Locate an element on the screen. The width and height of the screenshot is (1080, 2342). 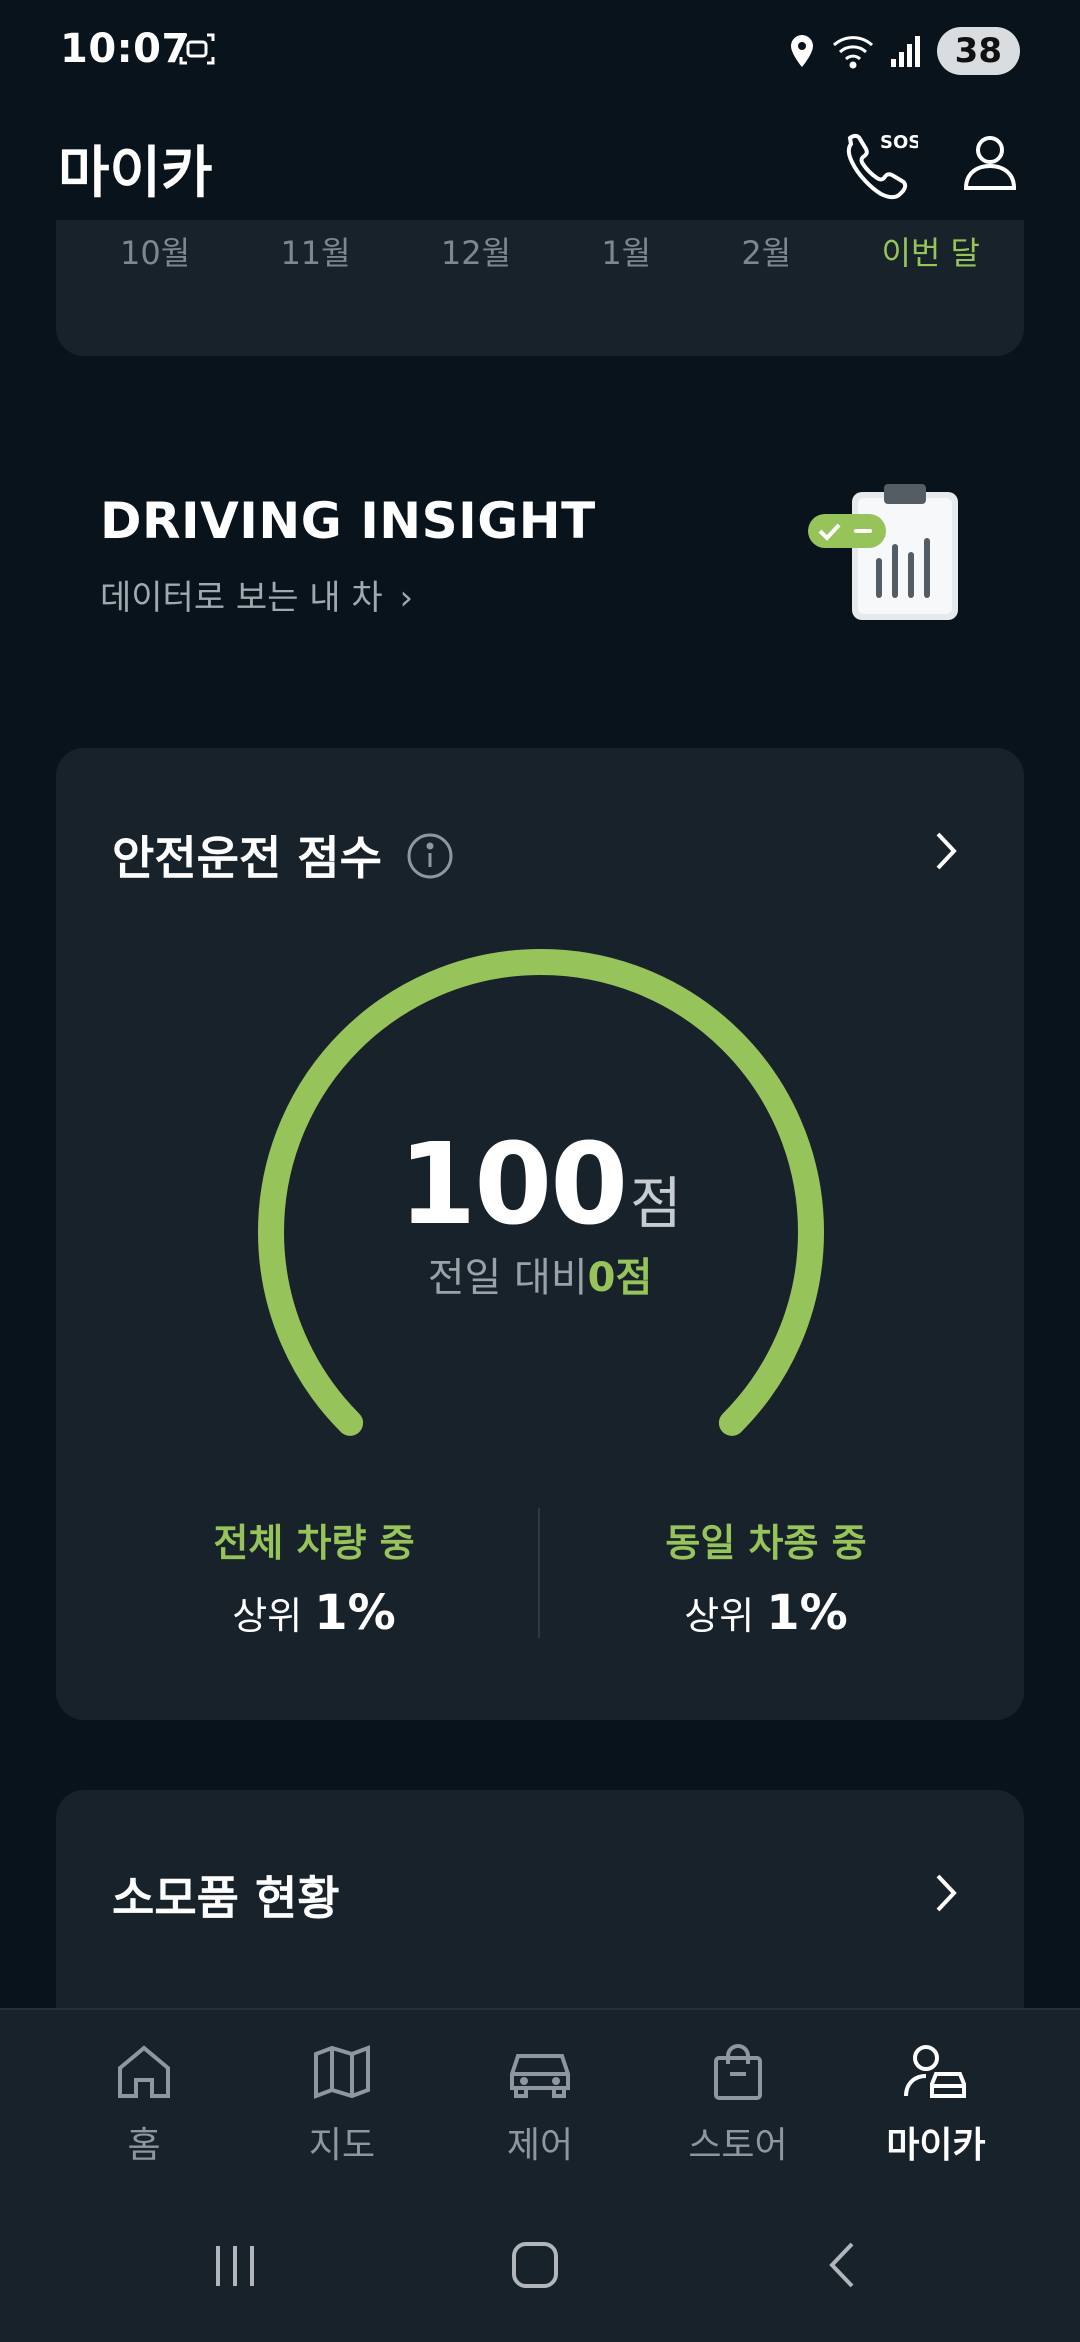
nav-mycar-label: 마이카 is located at coordinates (936, 2145).